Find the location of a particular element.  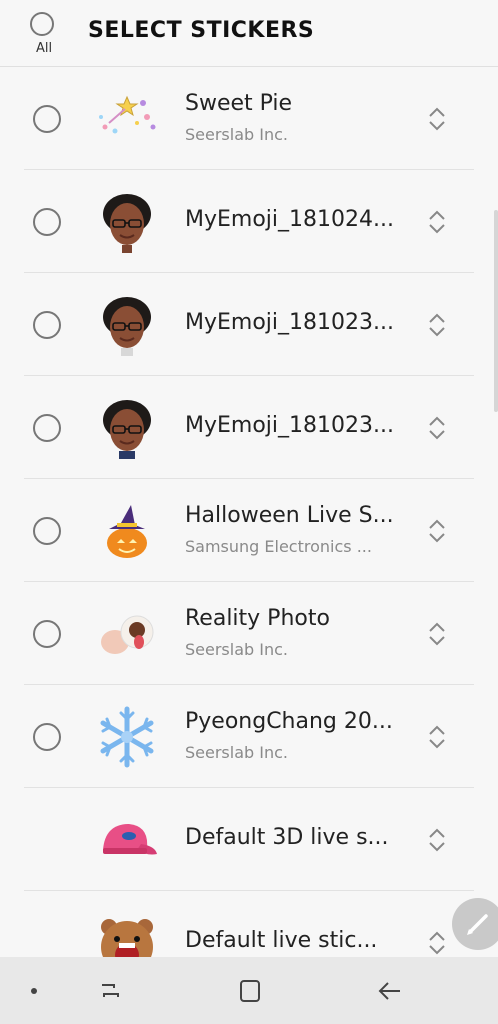

snowflake-icon is located at coordinates (127, 737).